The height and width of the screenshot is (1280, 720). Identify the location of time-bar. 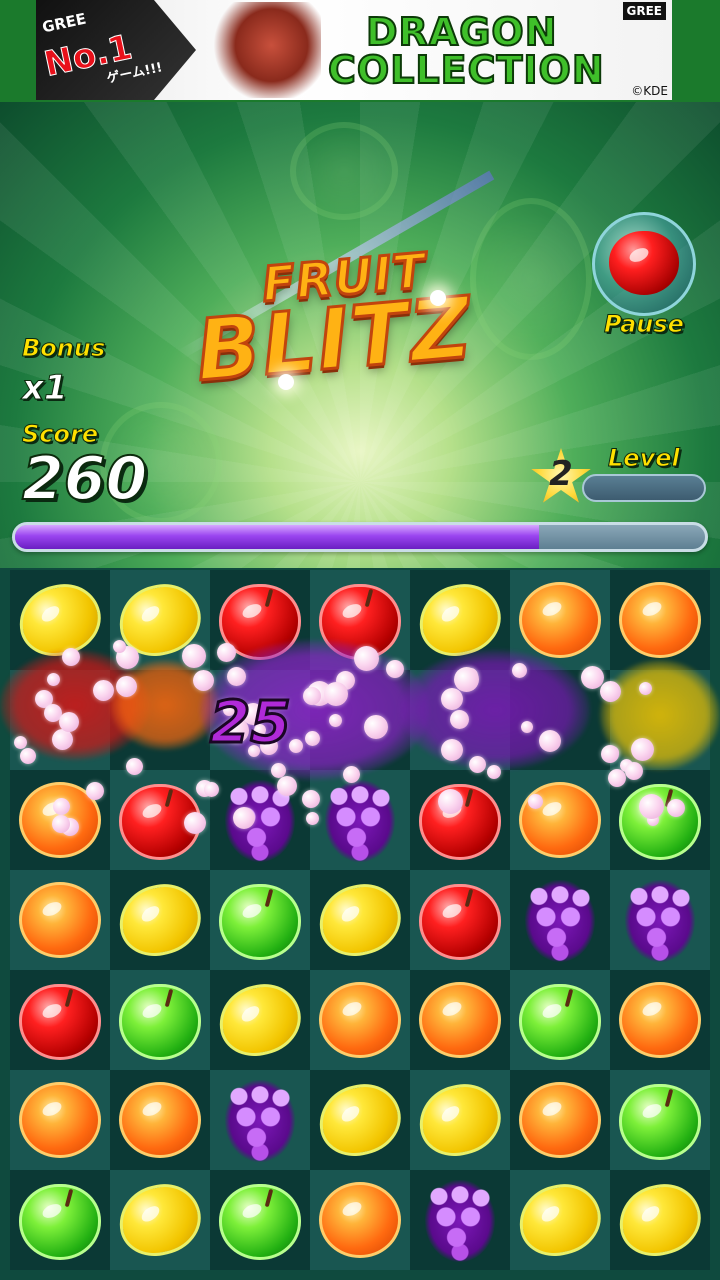
(360, 537).